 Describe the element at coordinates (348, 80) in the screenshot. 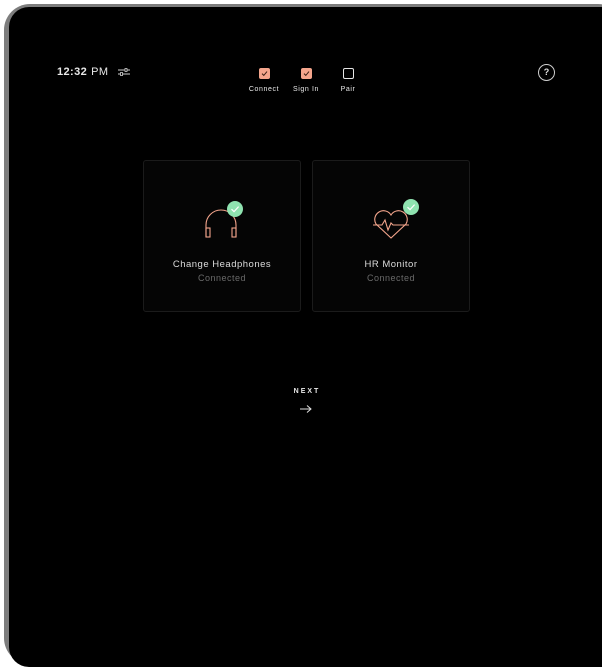

I see `step-pair: Pair` at that location.